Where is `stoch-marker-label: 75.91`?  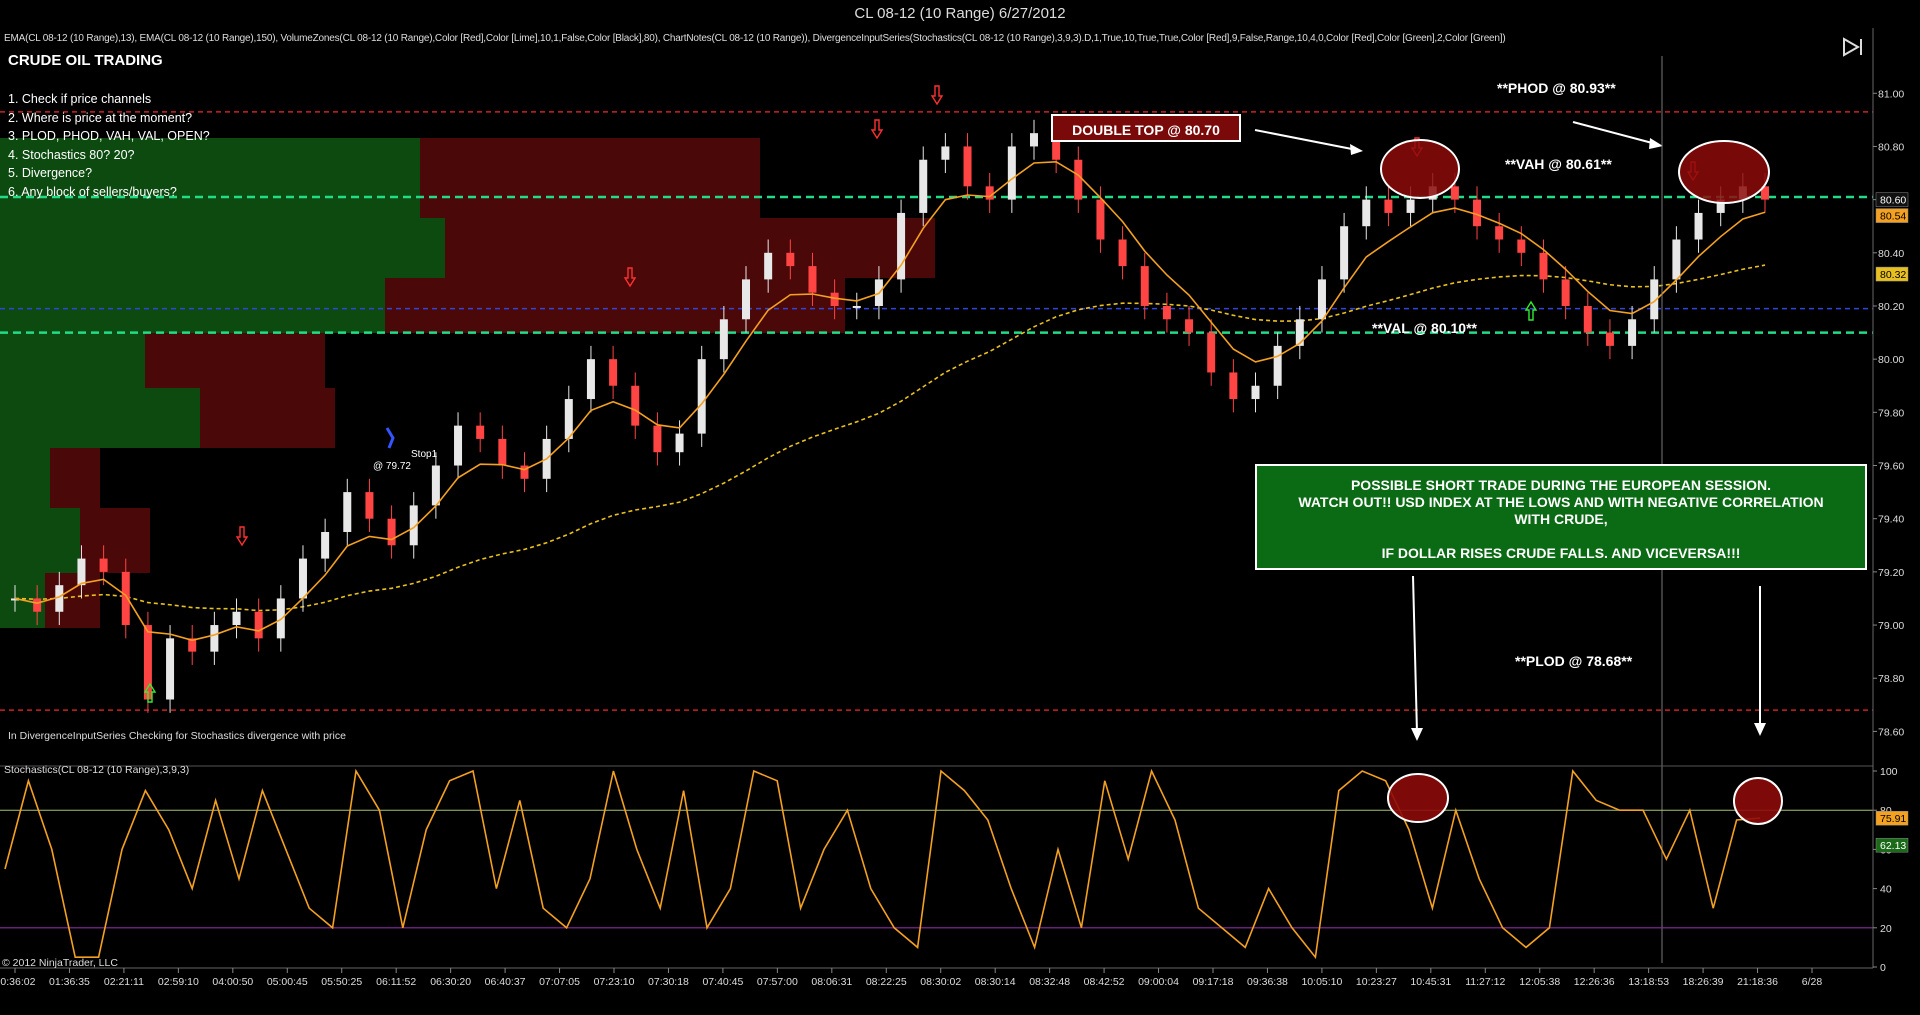 stoch-marker-label: 75.91 is located at coordinates (1893, 819).